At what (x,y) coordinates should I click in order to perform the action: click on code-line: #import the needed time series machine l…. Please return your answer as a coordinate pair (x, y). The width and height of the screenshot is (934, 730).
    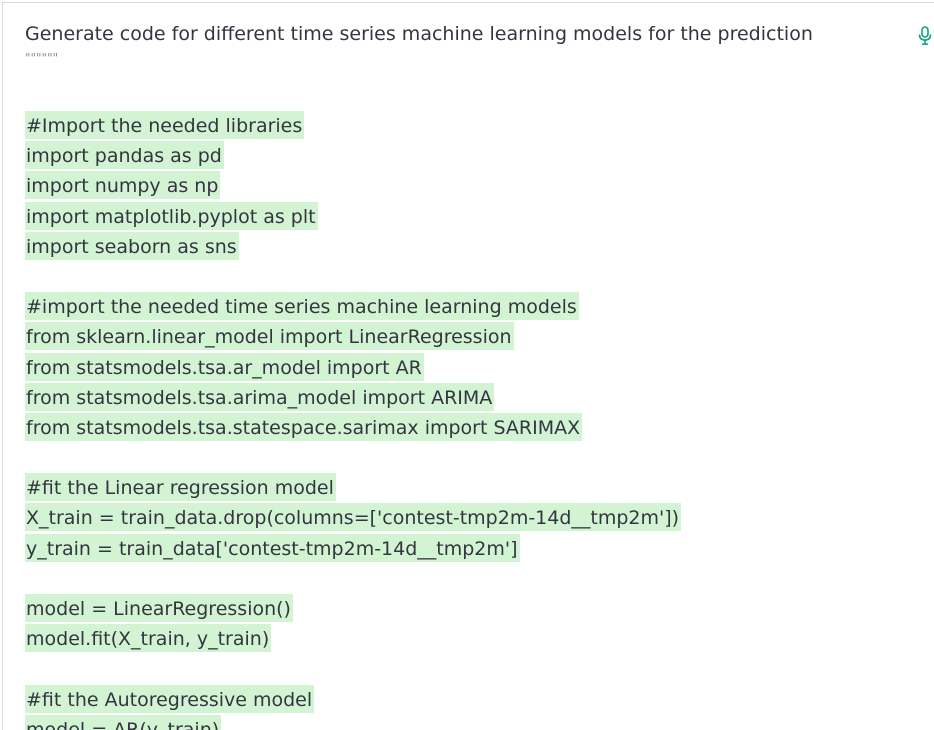
    Looking at the image, I should click on (475, 307).